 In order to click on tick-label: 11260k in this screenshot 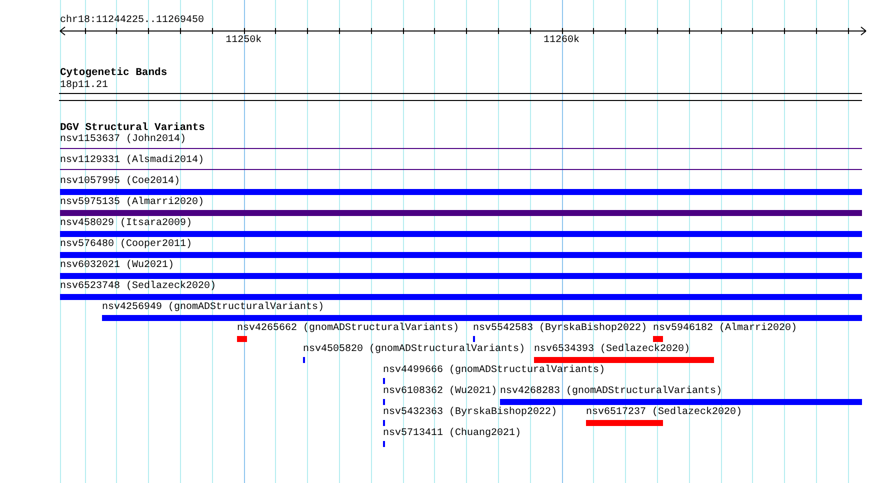, I will do `click(562, 41)`.